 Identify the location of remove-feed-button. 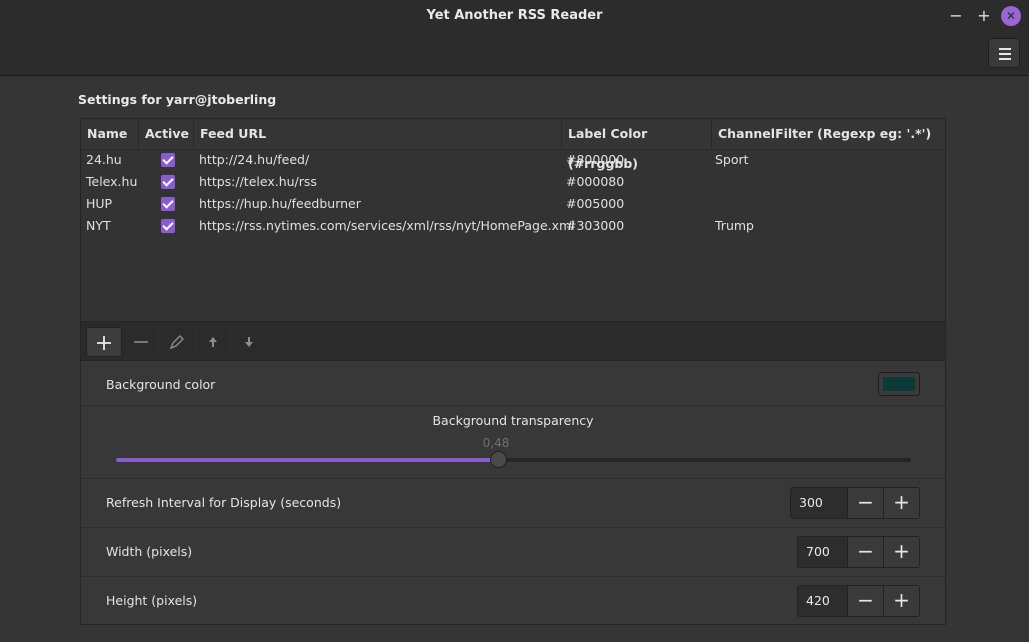
(141, 342).